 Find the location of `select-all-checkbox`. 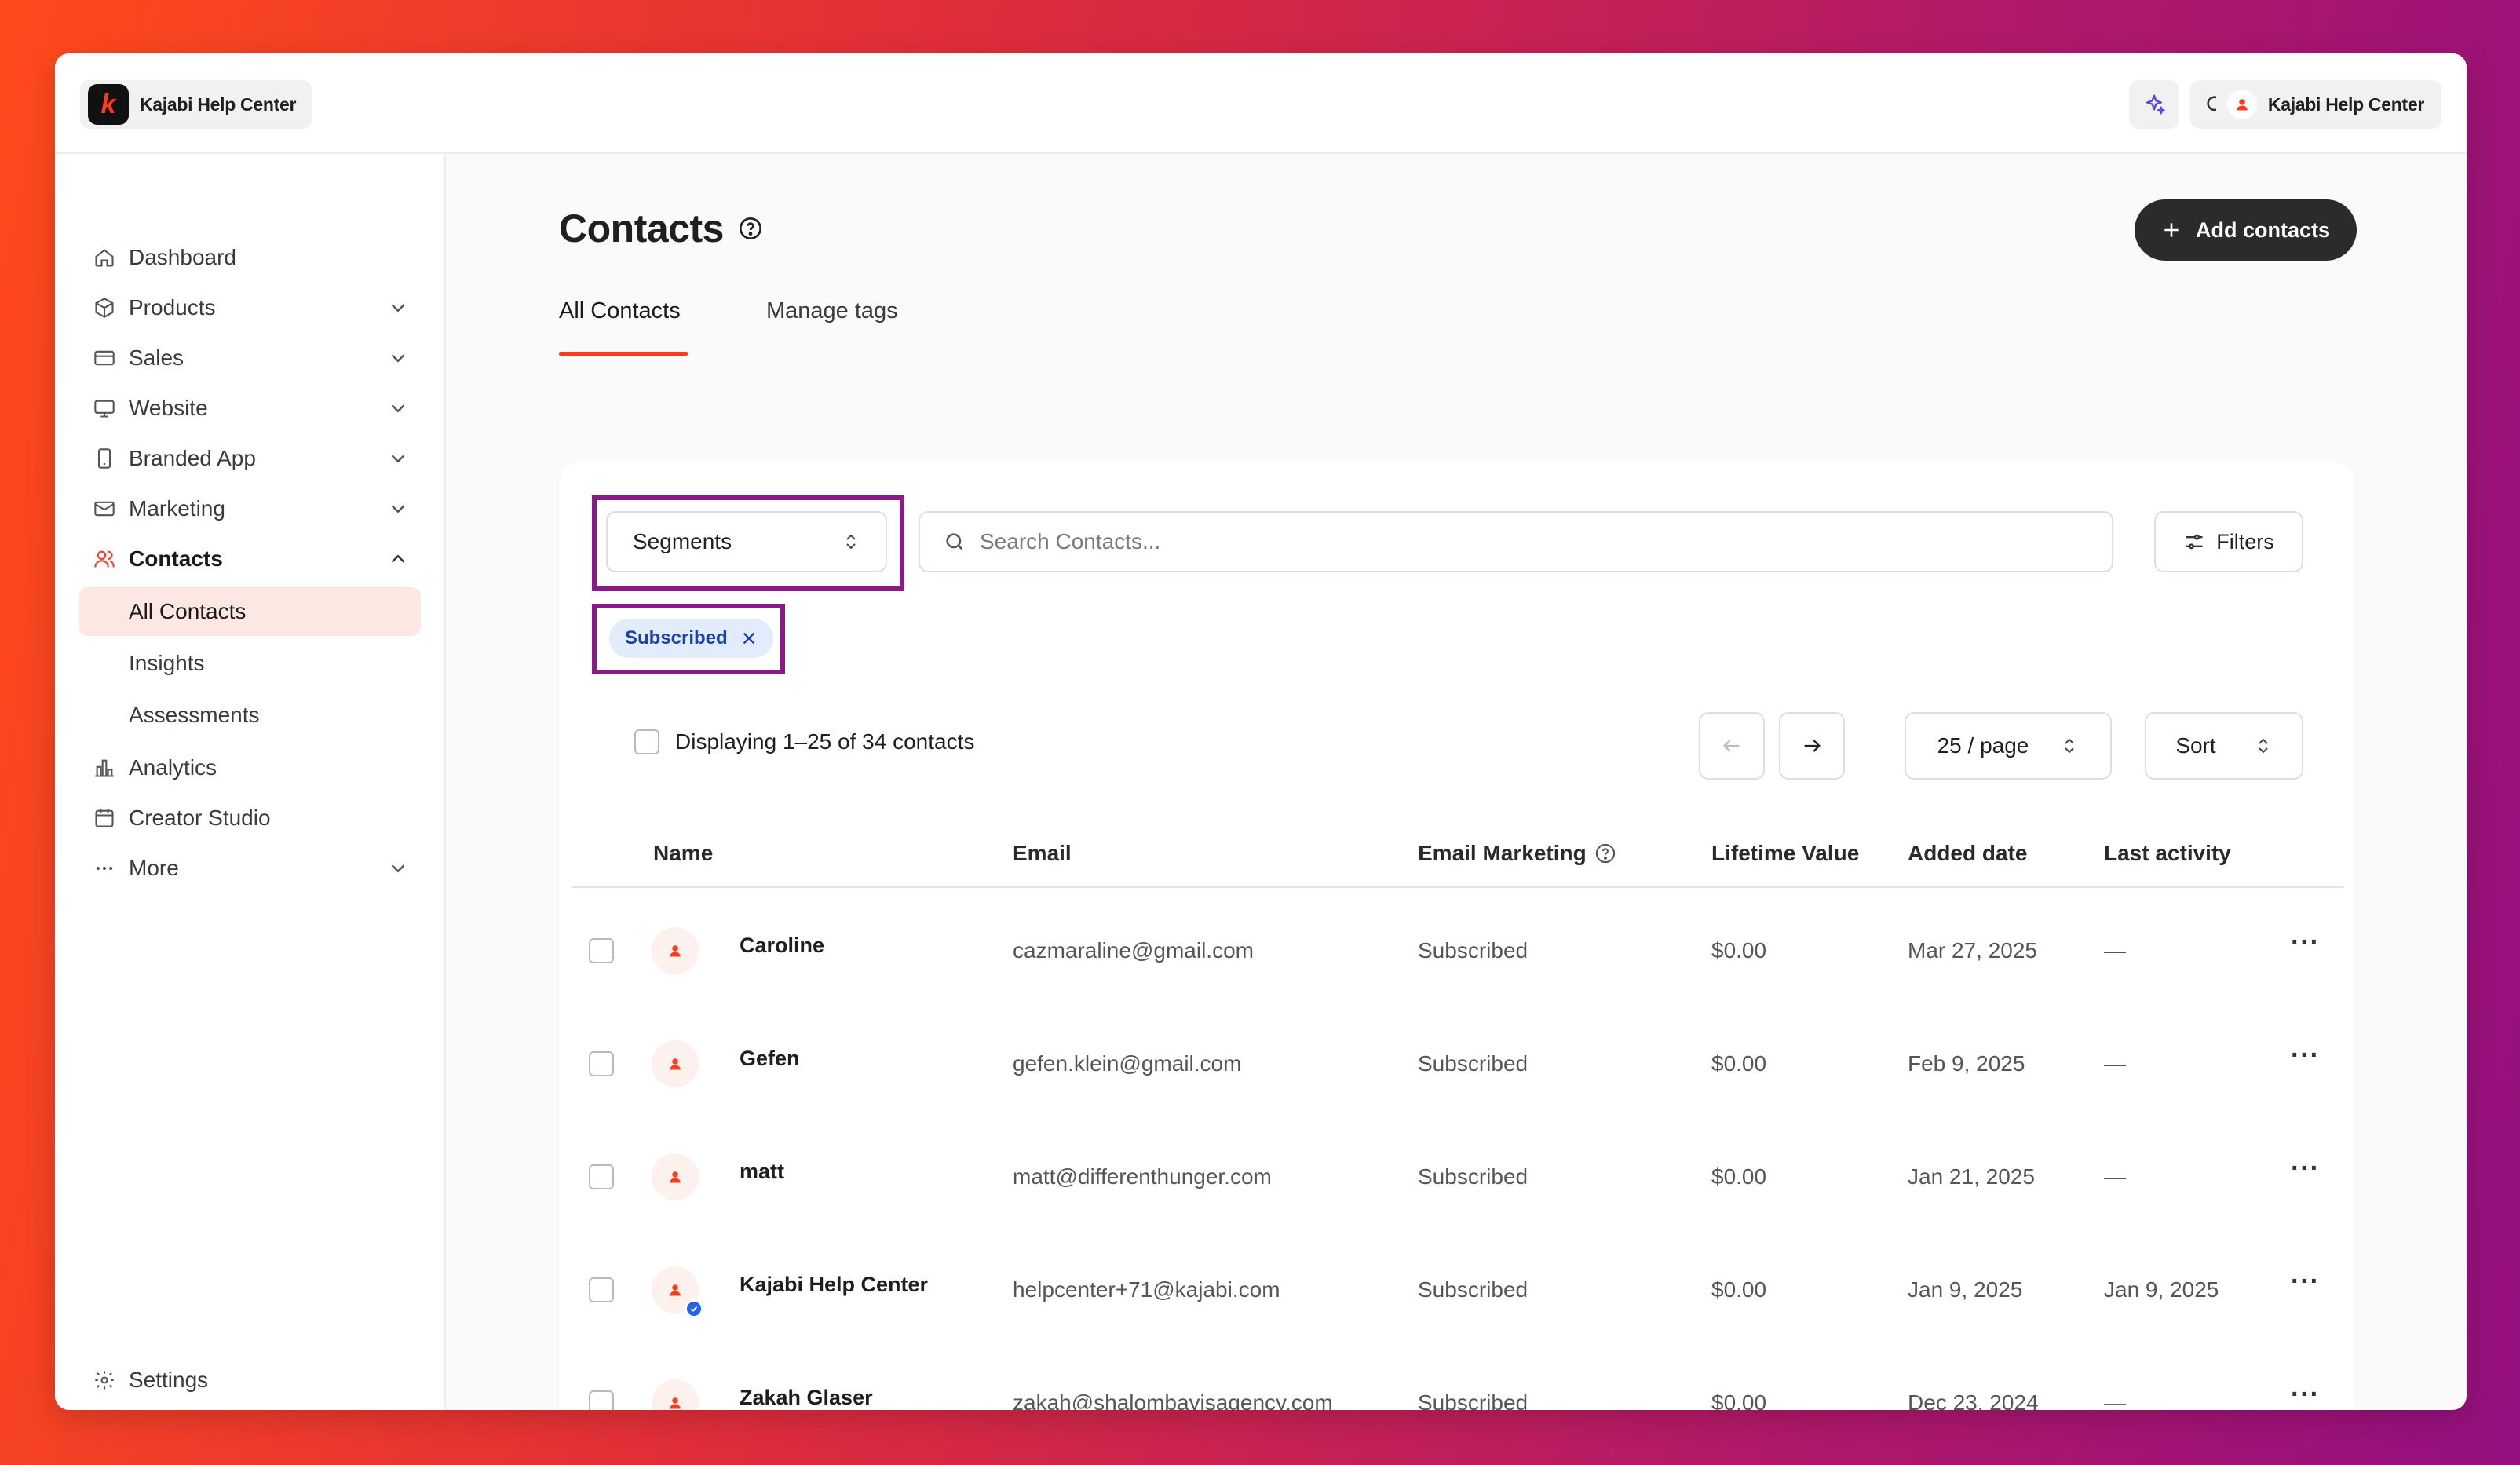

select-all-checkbox is located at coordinates (646, 741).